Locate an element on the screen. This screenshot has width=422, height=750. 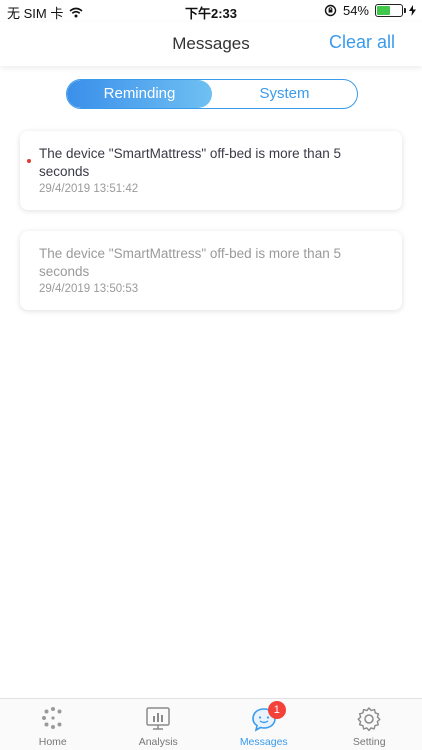
tab-label: Home is located at coordinates (52, 742).